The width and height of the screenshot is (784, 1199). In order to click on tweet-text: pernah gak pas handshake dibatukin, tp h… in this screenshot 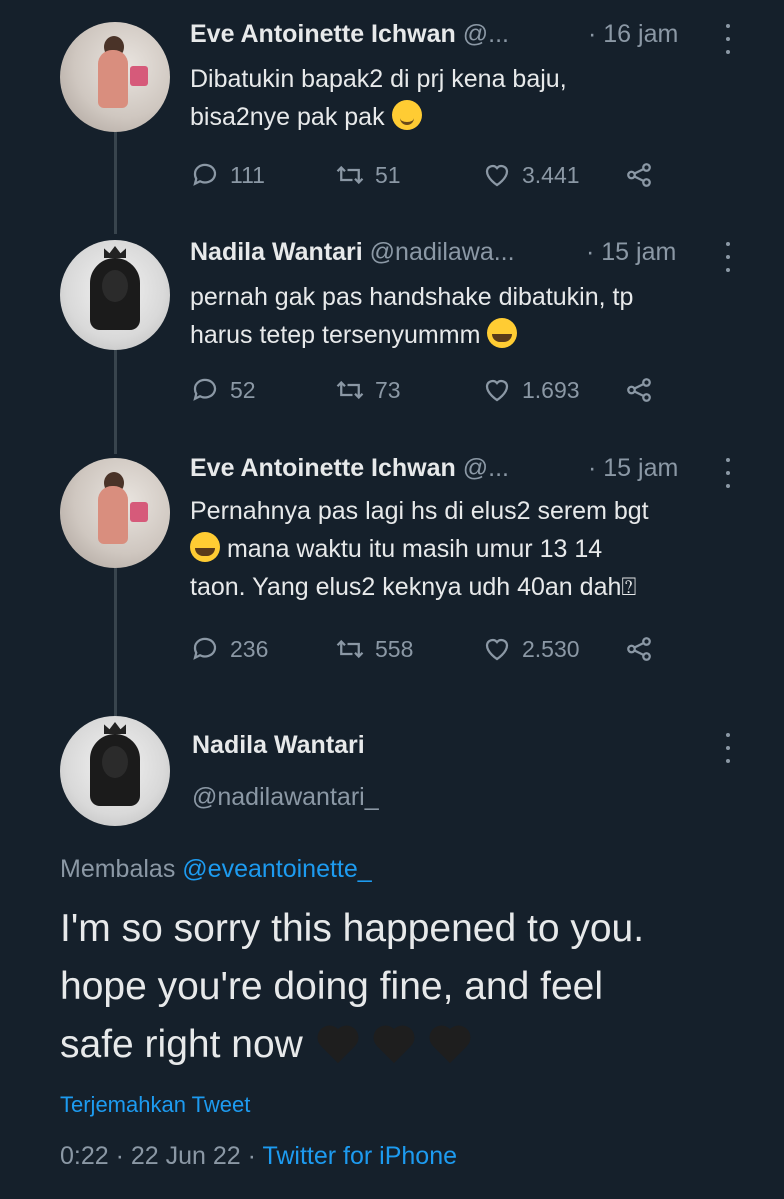, I will do `click(475, 316)`.